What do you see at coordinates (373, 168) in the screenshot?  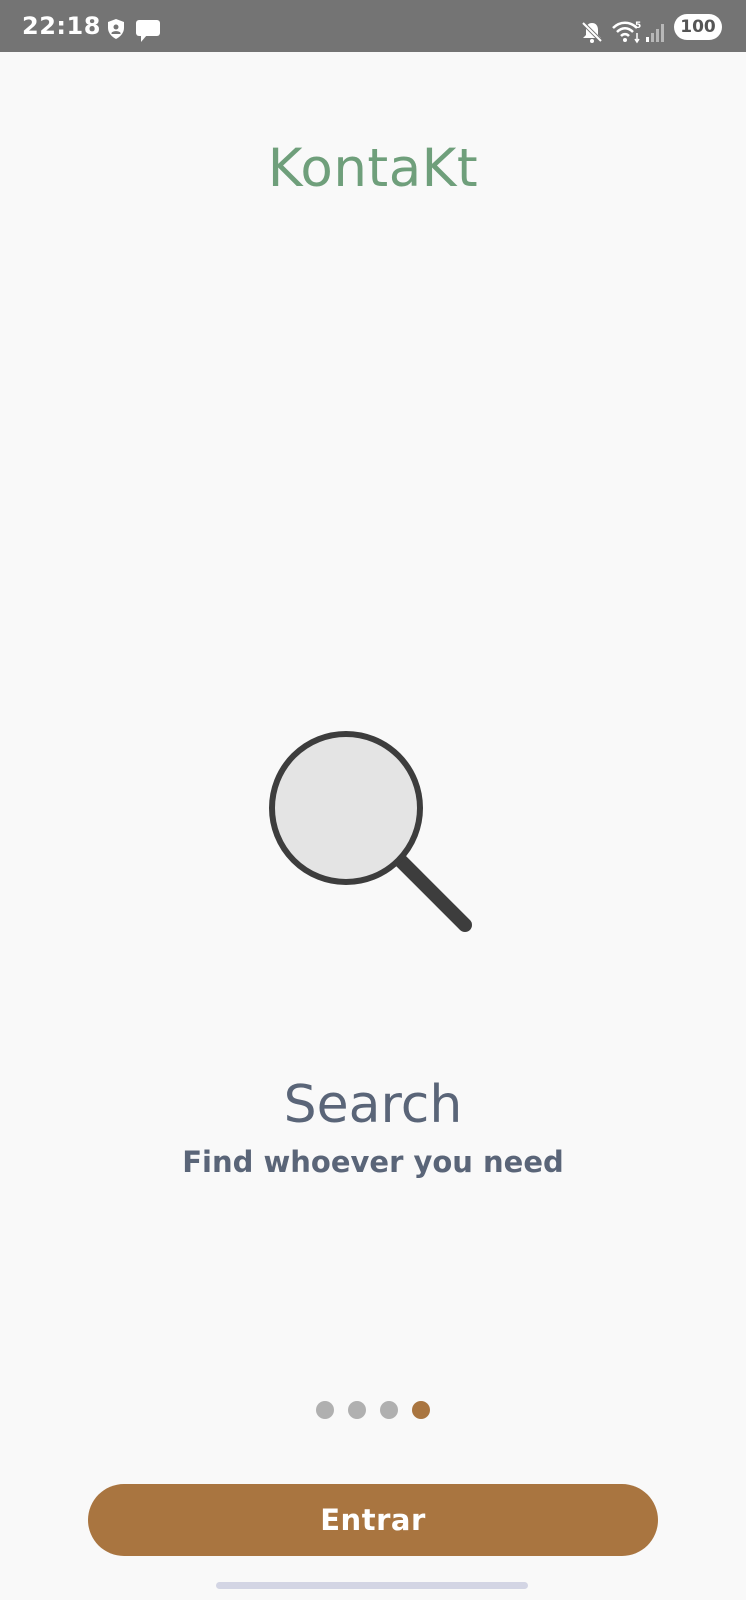 I see `app-title: KontaKt` at bounding box center [373, 168].